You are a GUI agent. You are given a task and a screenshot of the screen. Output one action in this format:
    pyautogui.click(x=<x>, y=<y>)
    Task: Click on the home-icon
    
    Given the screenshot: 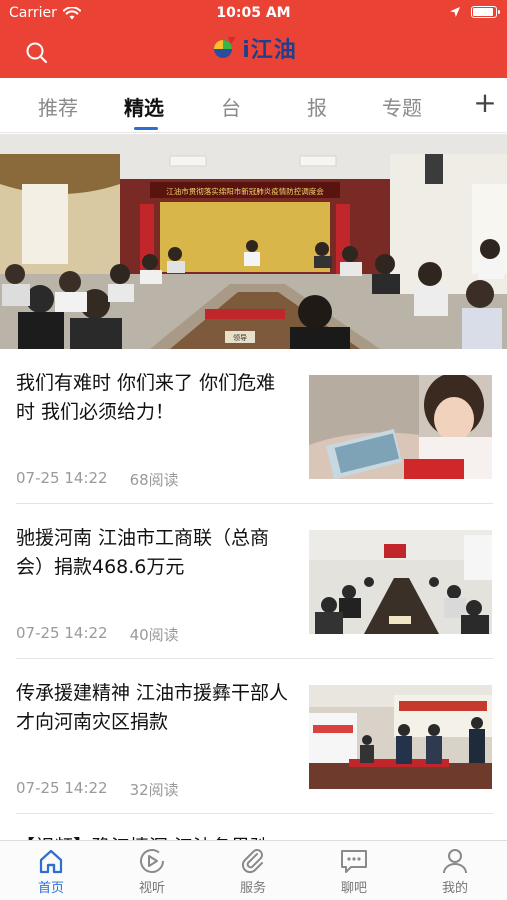 What is the action you would take?
    pyautogui.click(x=51, y=861)
    